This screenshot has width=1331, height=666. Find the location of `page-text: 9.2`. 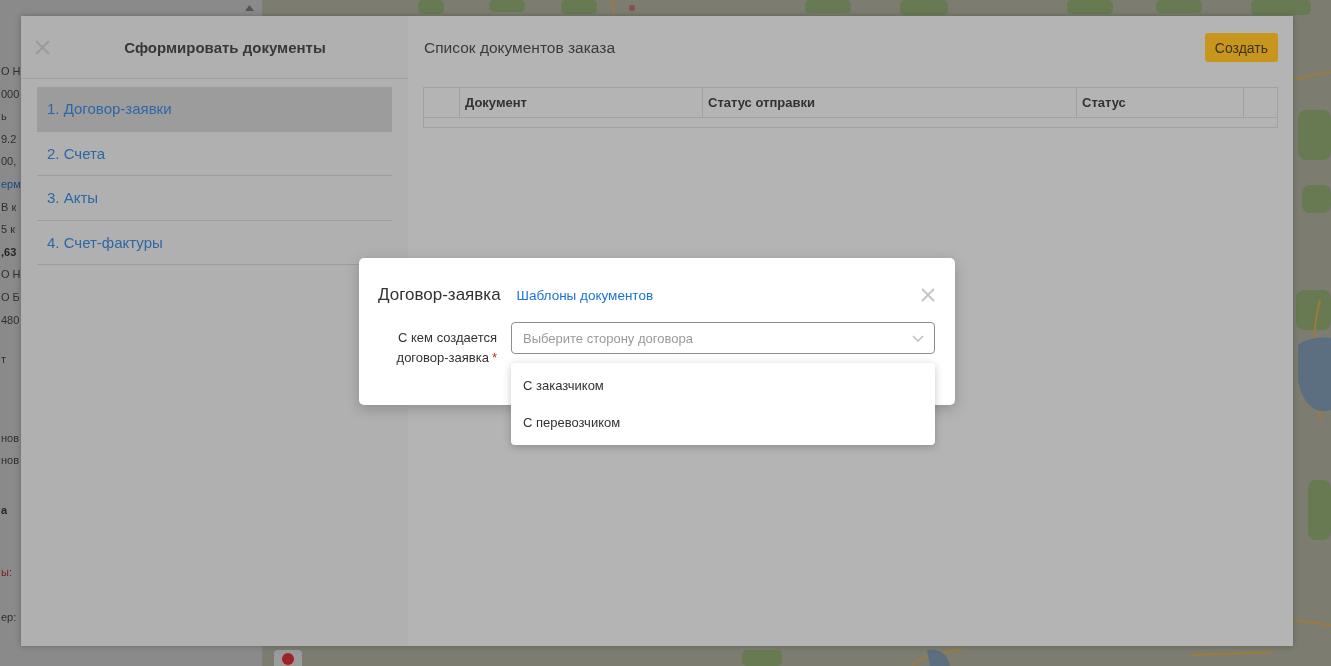

page-text: 9.2 is located at coordinates (8, 139).